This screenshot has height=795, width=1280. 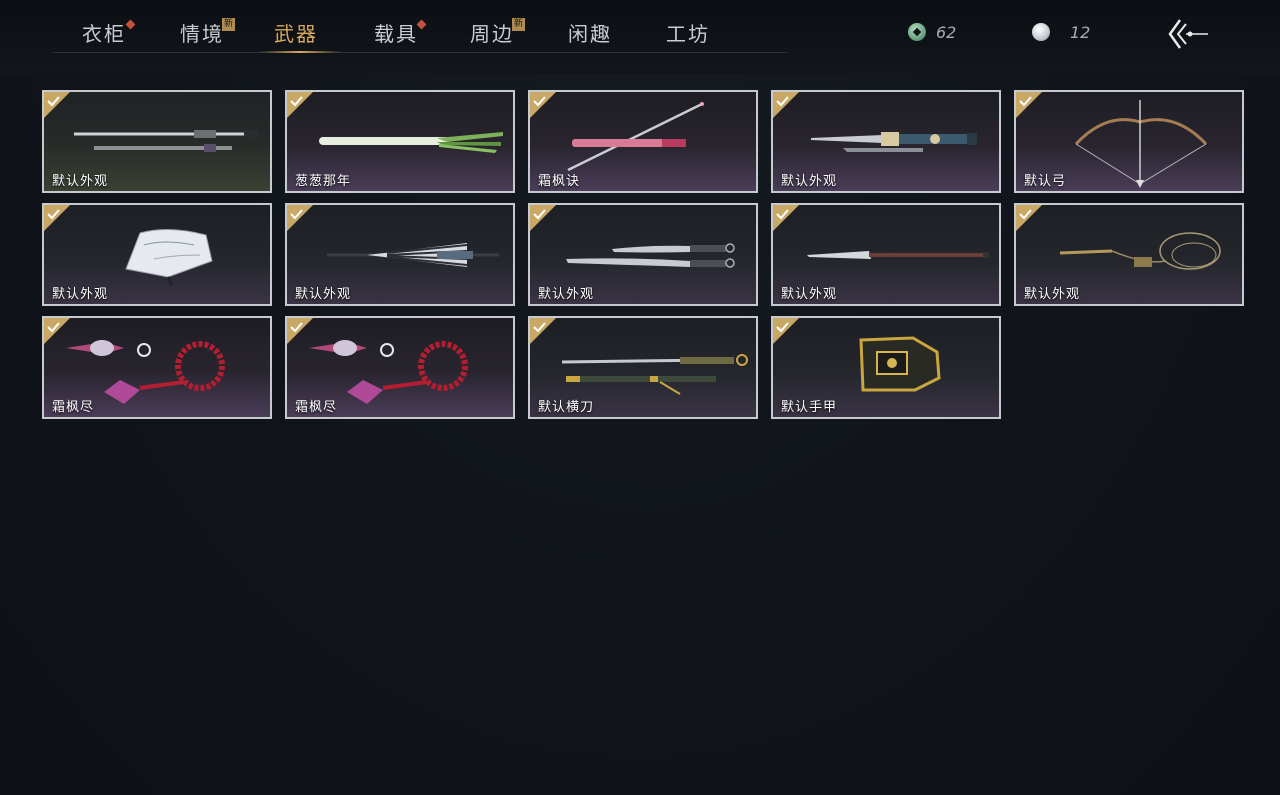 What do you see at coordinates (1080, 32) in the screenshot?
I see `pearl-amount: 12` at bounding box center [1080, 32].